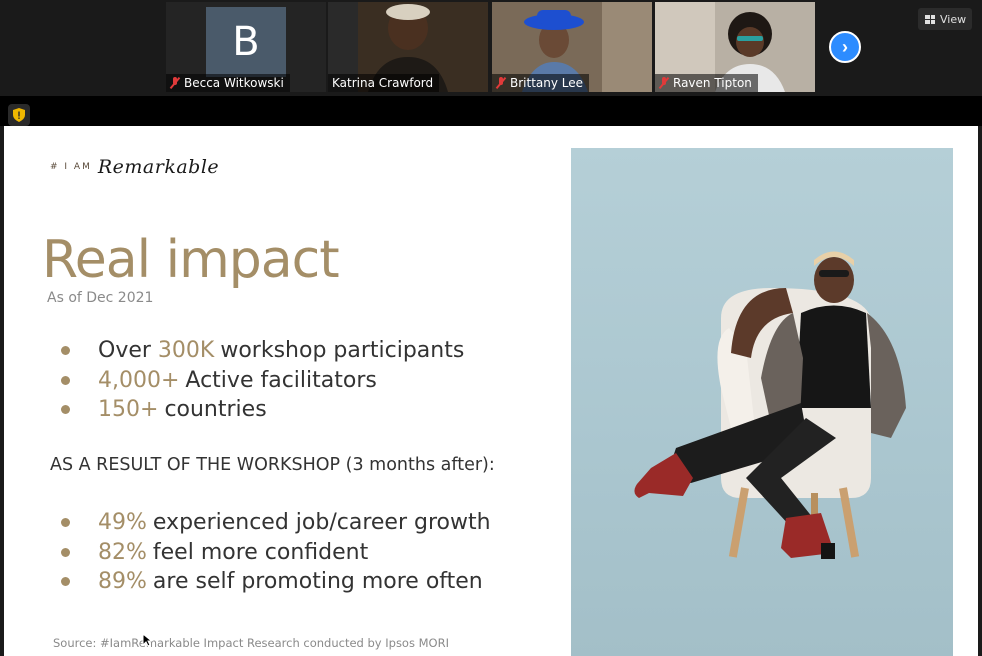 The image size is (982, 656). I want to click on stat-text: countries, so click(215, 410).